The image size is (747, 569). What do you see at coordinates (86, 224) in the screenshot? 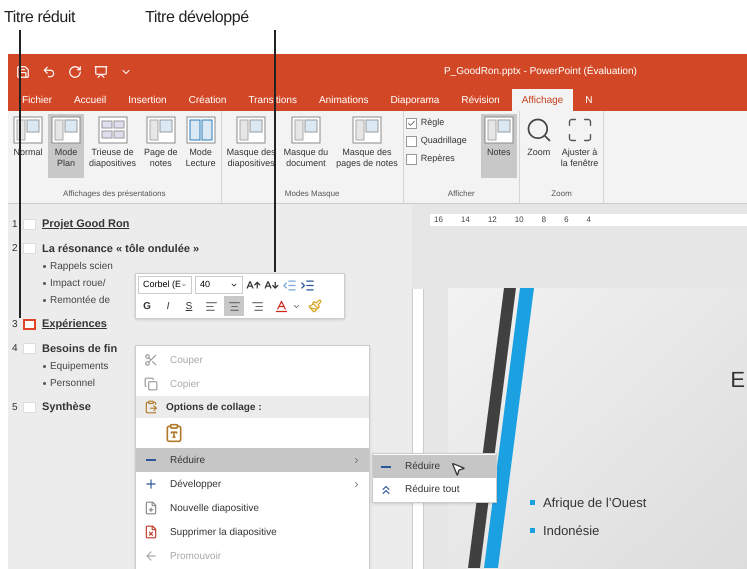
I see `slide-title: Projet Good Ron` at bounding box center [86, 224].